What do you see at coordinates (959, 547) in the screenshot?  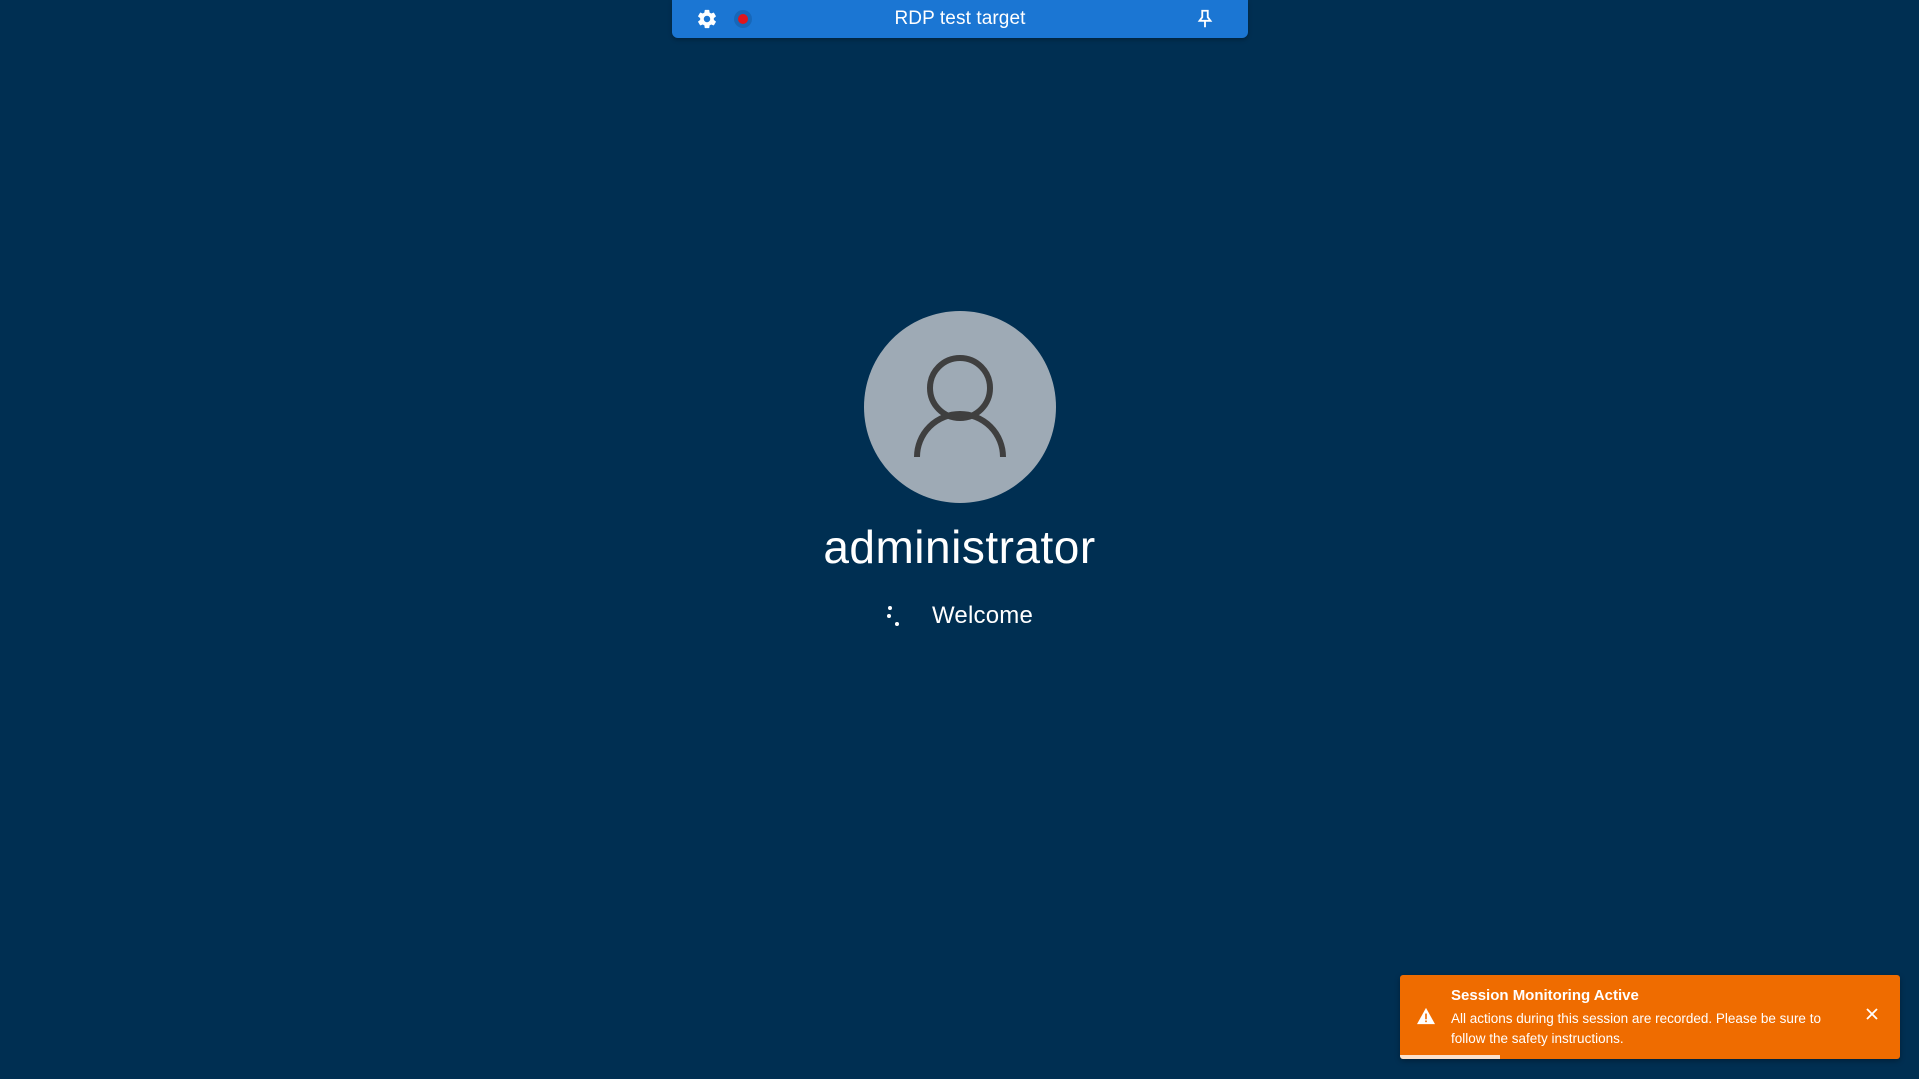 I see `username-label: administrator` at bounding box center [959, 547].